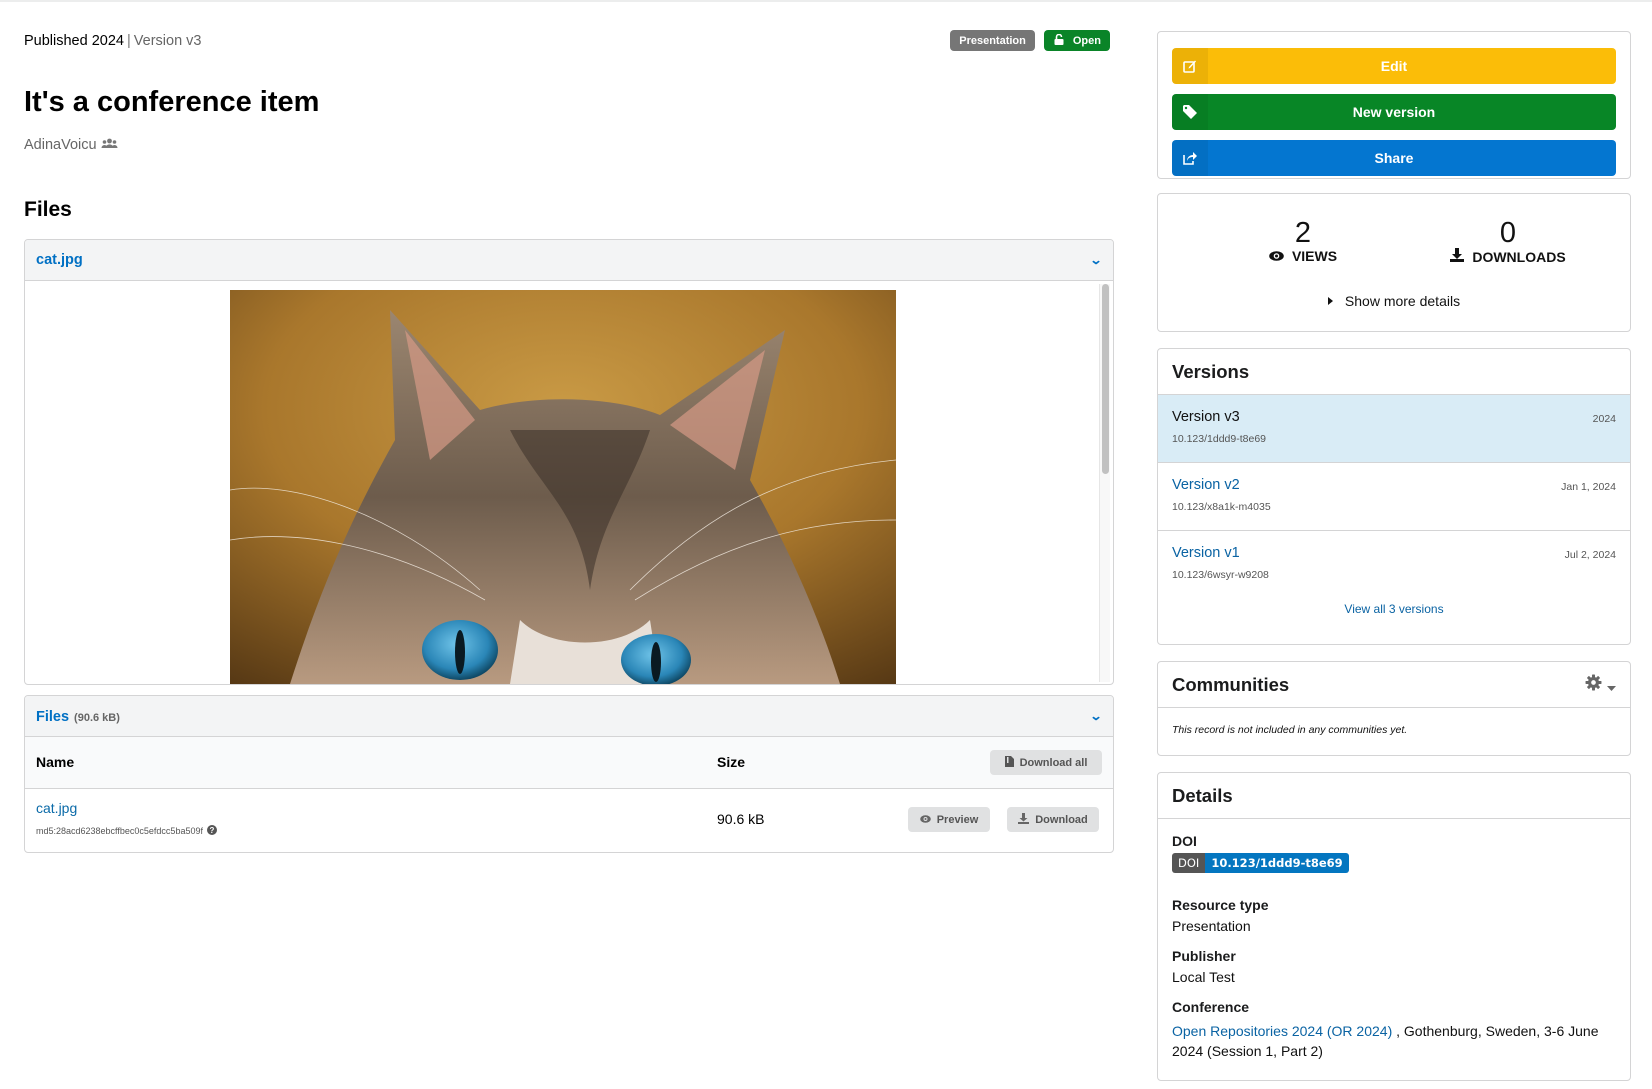 This screenshot has width=1652, height=1089. I want to click on version-doi: 10.123/6wsyr-w9208, so click(1220, 575).